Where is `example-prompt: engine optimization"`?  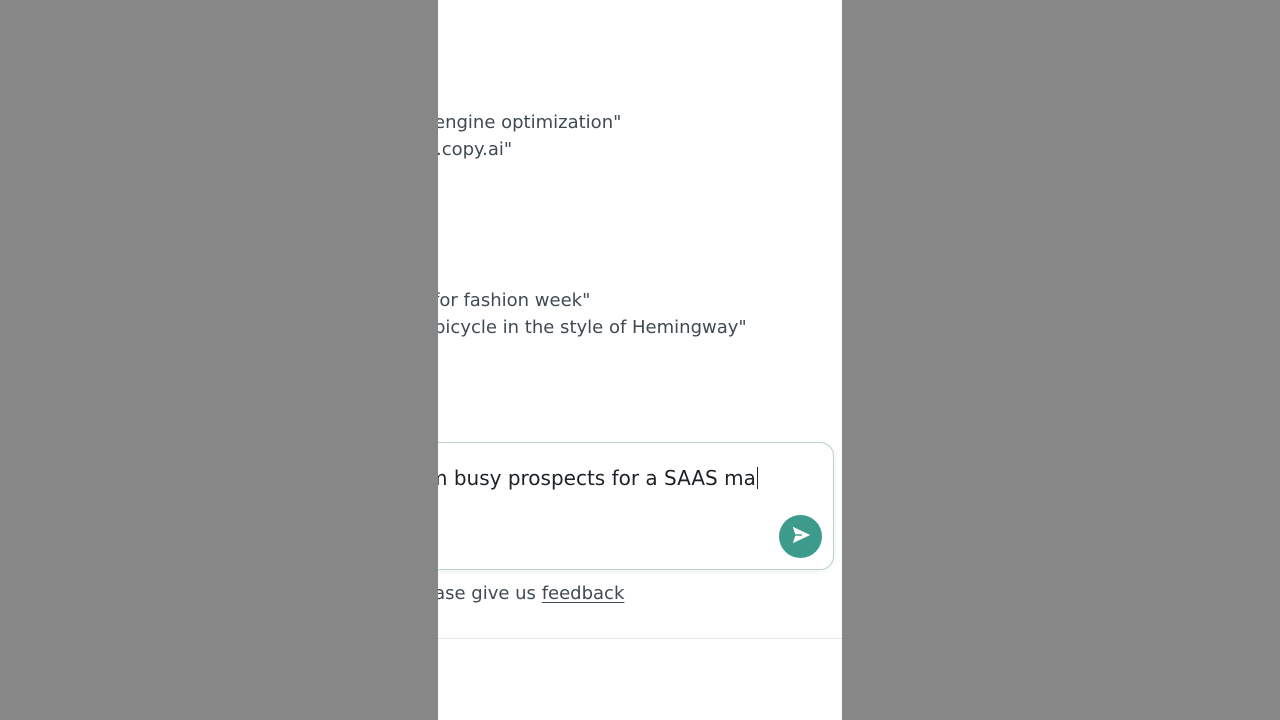
example-prompt: engine optimization" is located at coordinates (529, 123).